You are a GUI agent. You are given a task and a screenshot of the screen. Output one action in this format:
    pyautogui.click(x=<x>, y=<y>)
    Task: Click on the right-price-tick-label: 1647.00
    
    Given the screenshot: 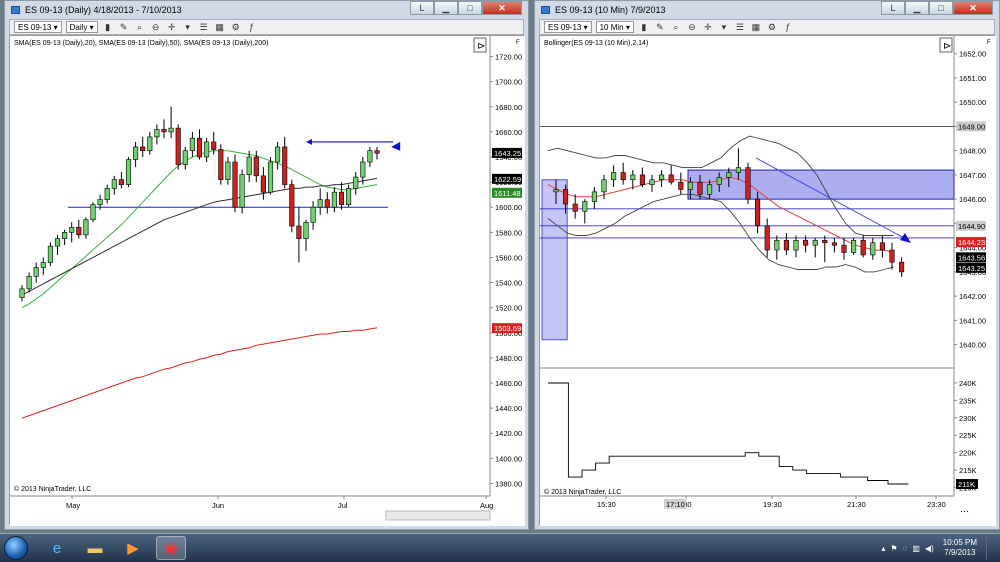 What is the action you would take?
    pyautogui.click(x=972, y=175)
    